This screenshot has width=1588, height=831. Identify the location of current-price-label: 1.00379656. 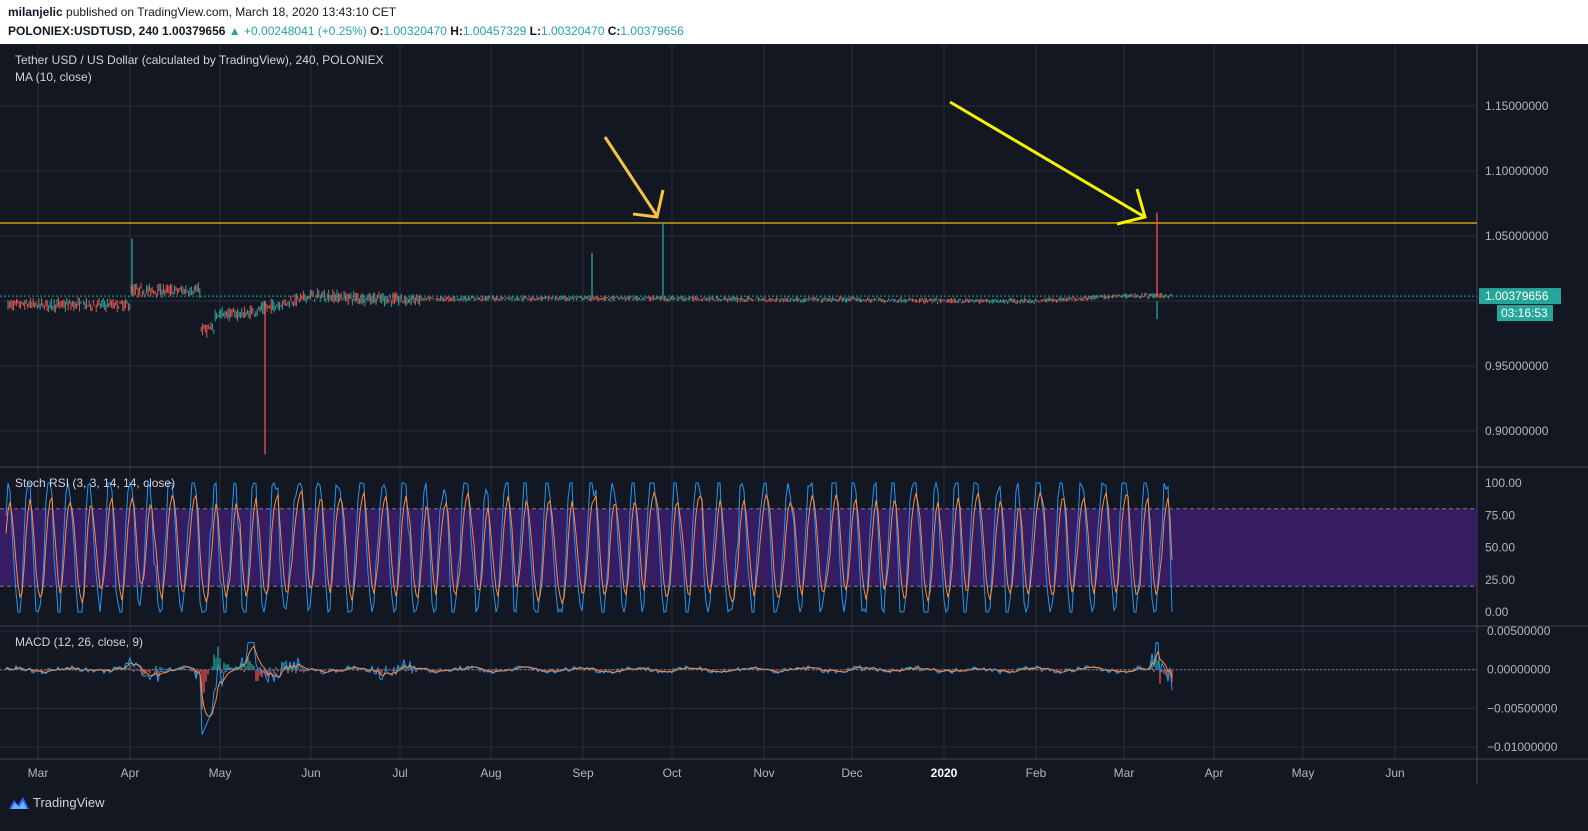
(1517, 296).